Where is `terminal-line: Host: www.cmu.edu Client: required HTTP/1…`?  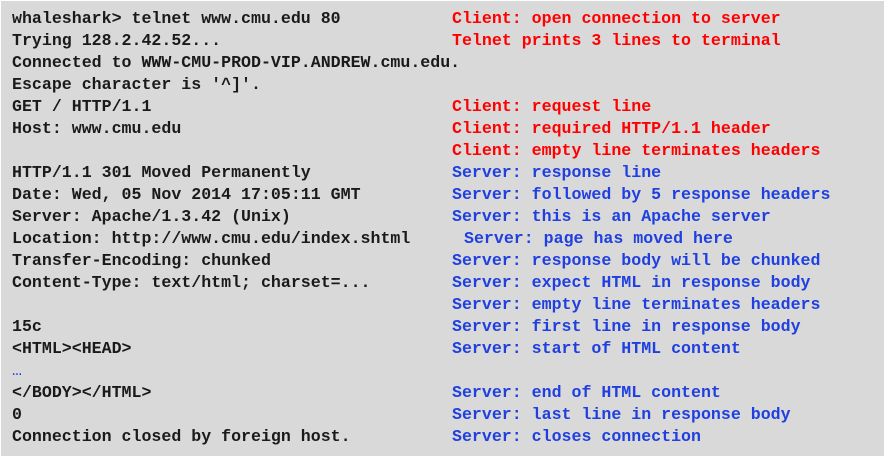
terminal-line: Host: www.cmu.edu Client: required HTTP/1… is located at coordinates (442, 129).